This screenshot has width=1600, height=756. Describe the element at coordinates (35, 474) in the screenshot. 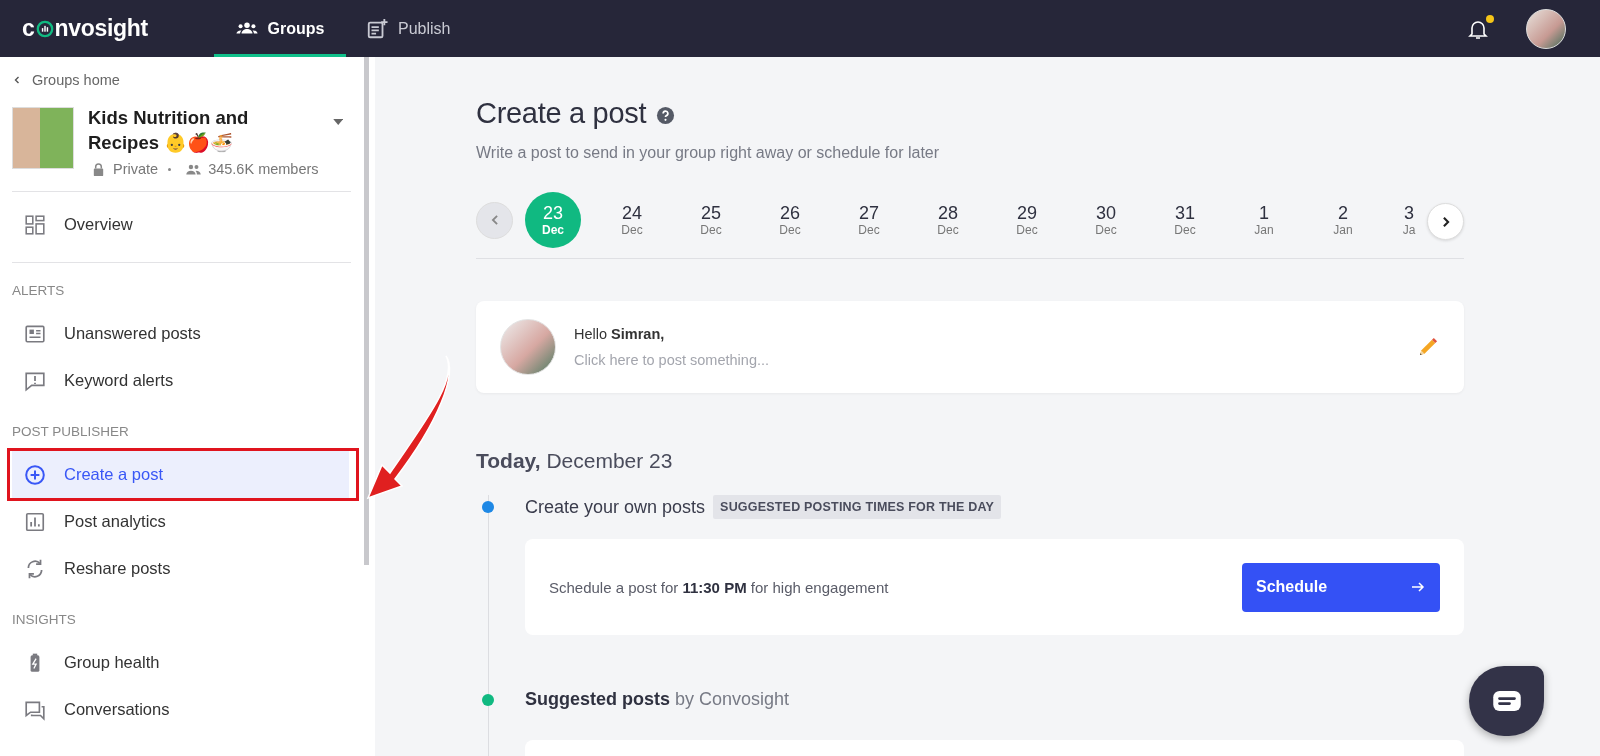

I see `plus-circle-icon` at that location.